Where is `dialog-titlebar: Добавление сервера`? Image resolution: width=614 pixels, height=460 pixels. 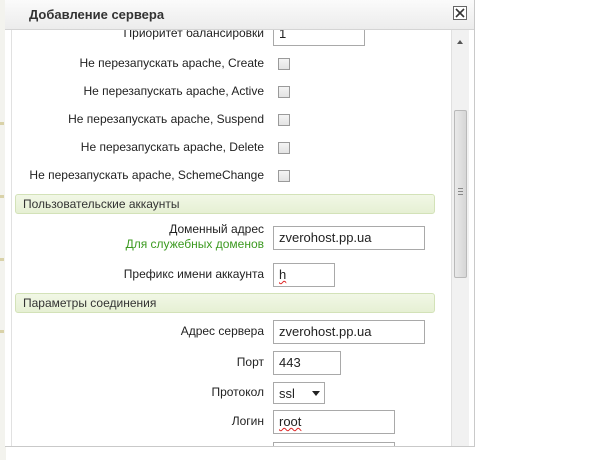 dialog-titlebar: Добавление сервера is located at coordinates (239, 15).